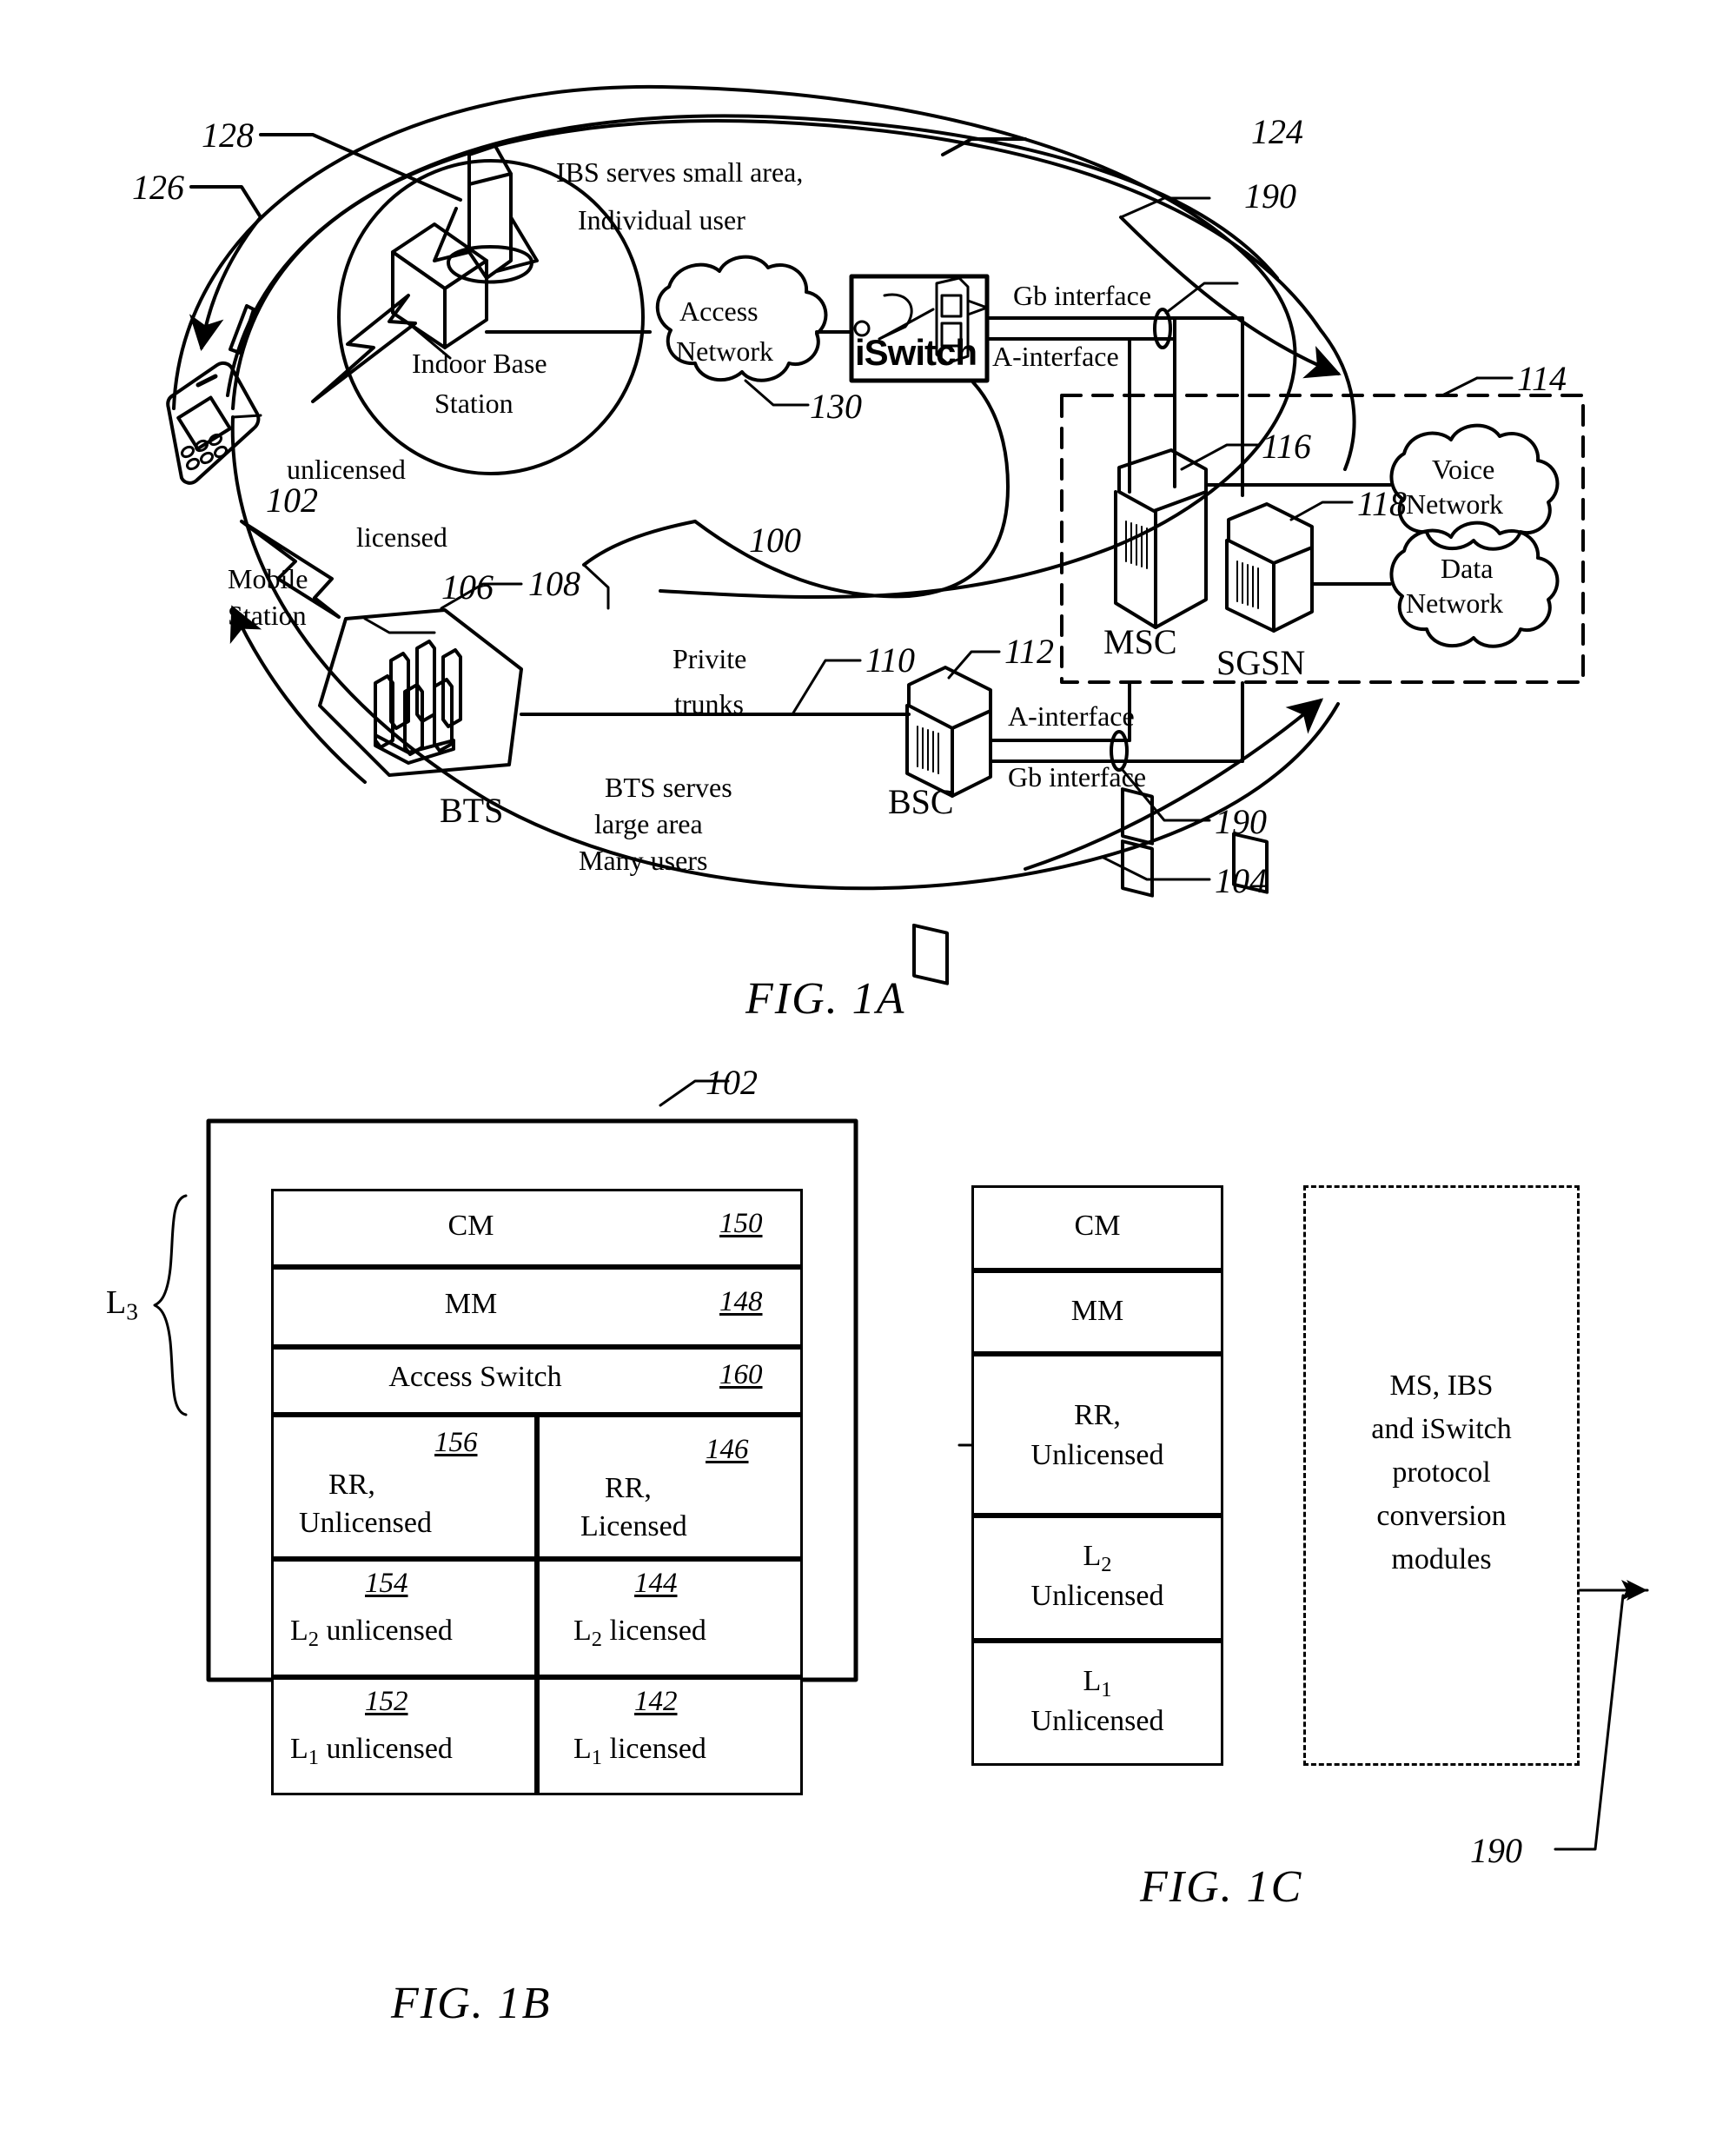 Image resolution: width=1736 pixels, height=2149 pixels. I want to click on ref-190-bottom: 190, so click(1241, 822).